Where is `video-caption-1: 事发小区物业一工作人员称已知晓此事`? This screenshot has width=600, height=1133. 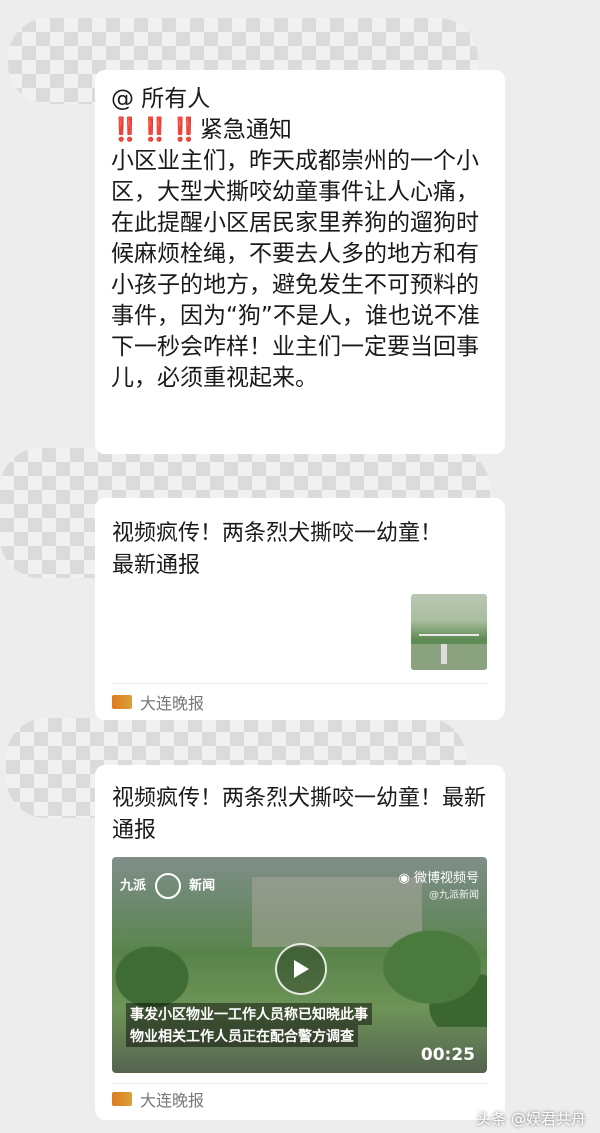 video-caption-1: 事发小区物业一工作人员称已知晓此事 is located at coordinates (249, 1014).